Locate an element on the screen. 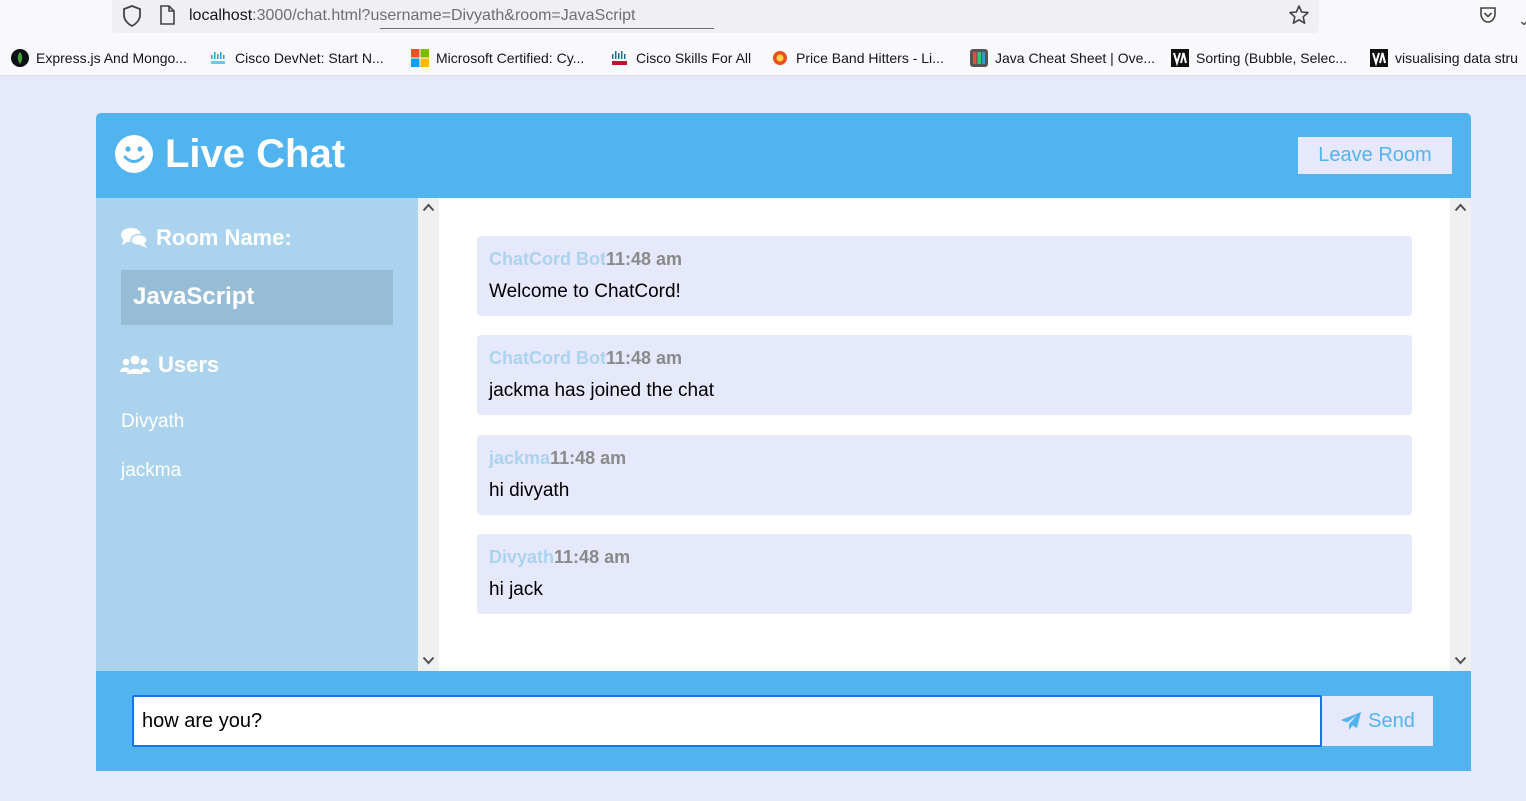 The width and height of the screenshot is (1526, 801). sidebar-scrollbar is located at coordinates (428, 434).